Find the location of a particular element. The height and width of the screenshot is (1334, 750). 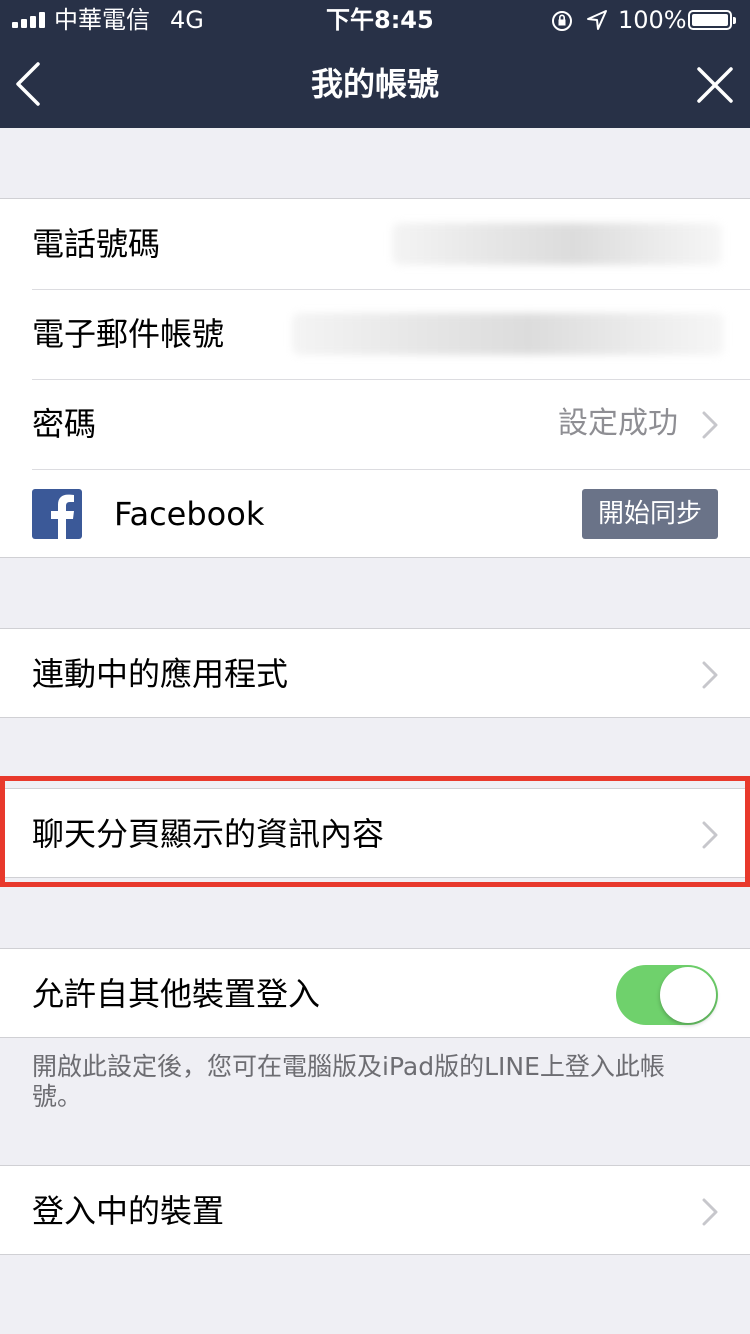

page-title: 我的帳號 is located at coordinates (374, 84).